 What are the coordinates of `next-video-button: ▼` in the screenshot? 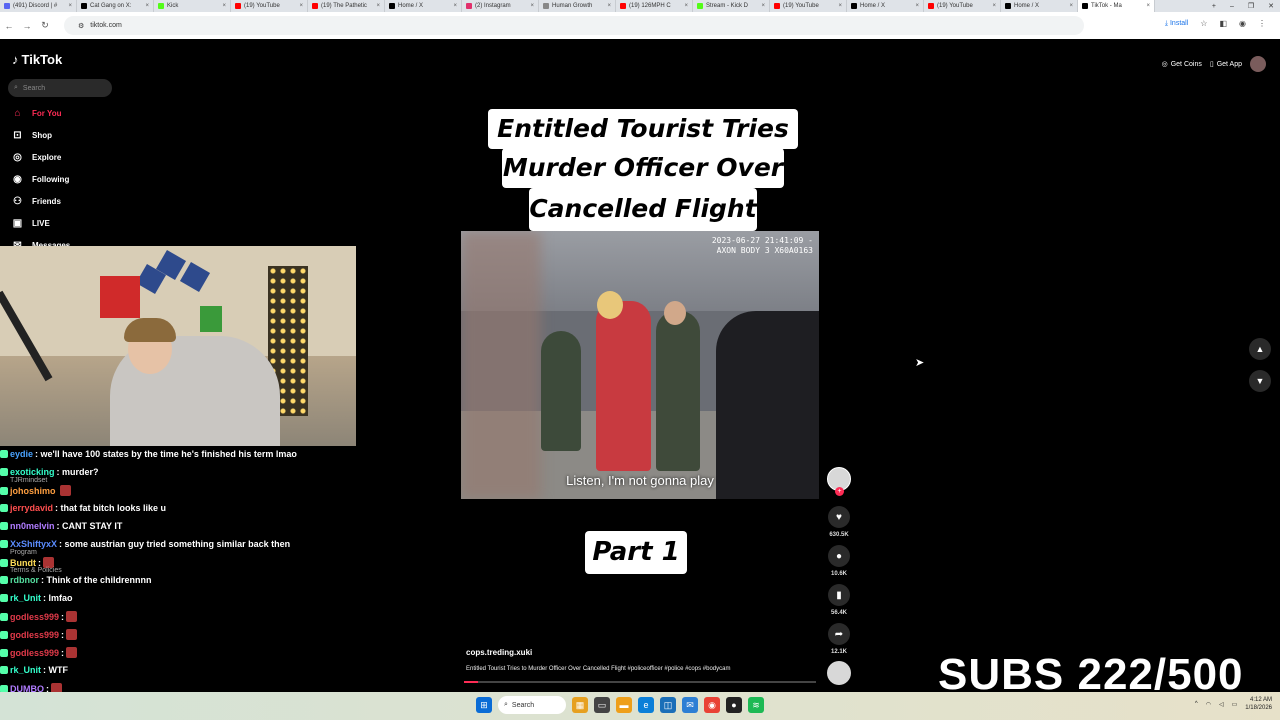 It's located at (1260, 381).